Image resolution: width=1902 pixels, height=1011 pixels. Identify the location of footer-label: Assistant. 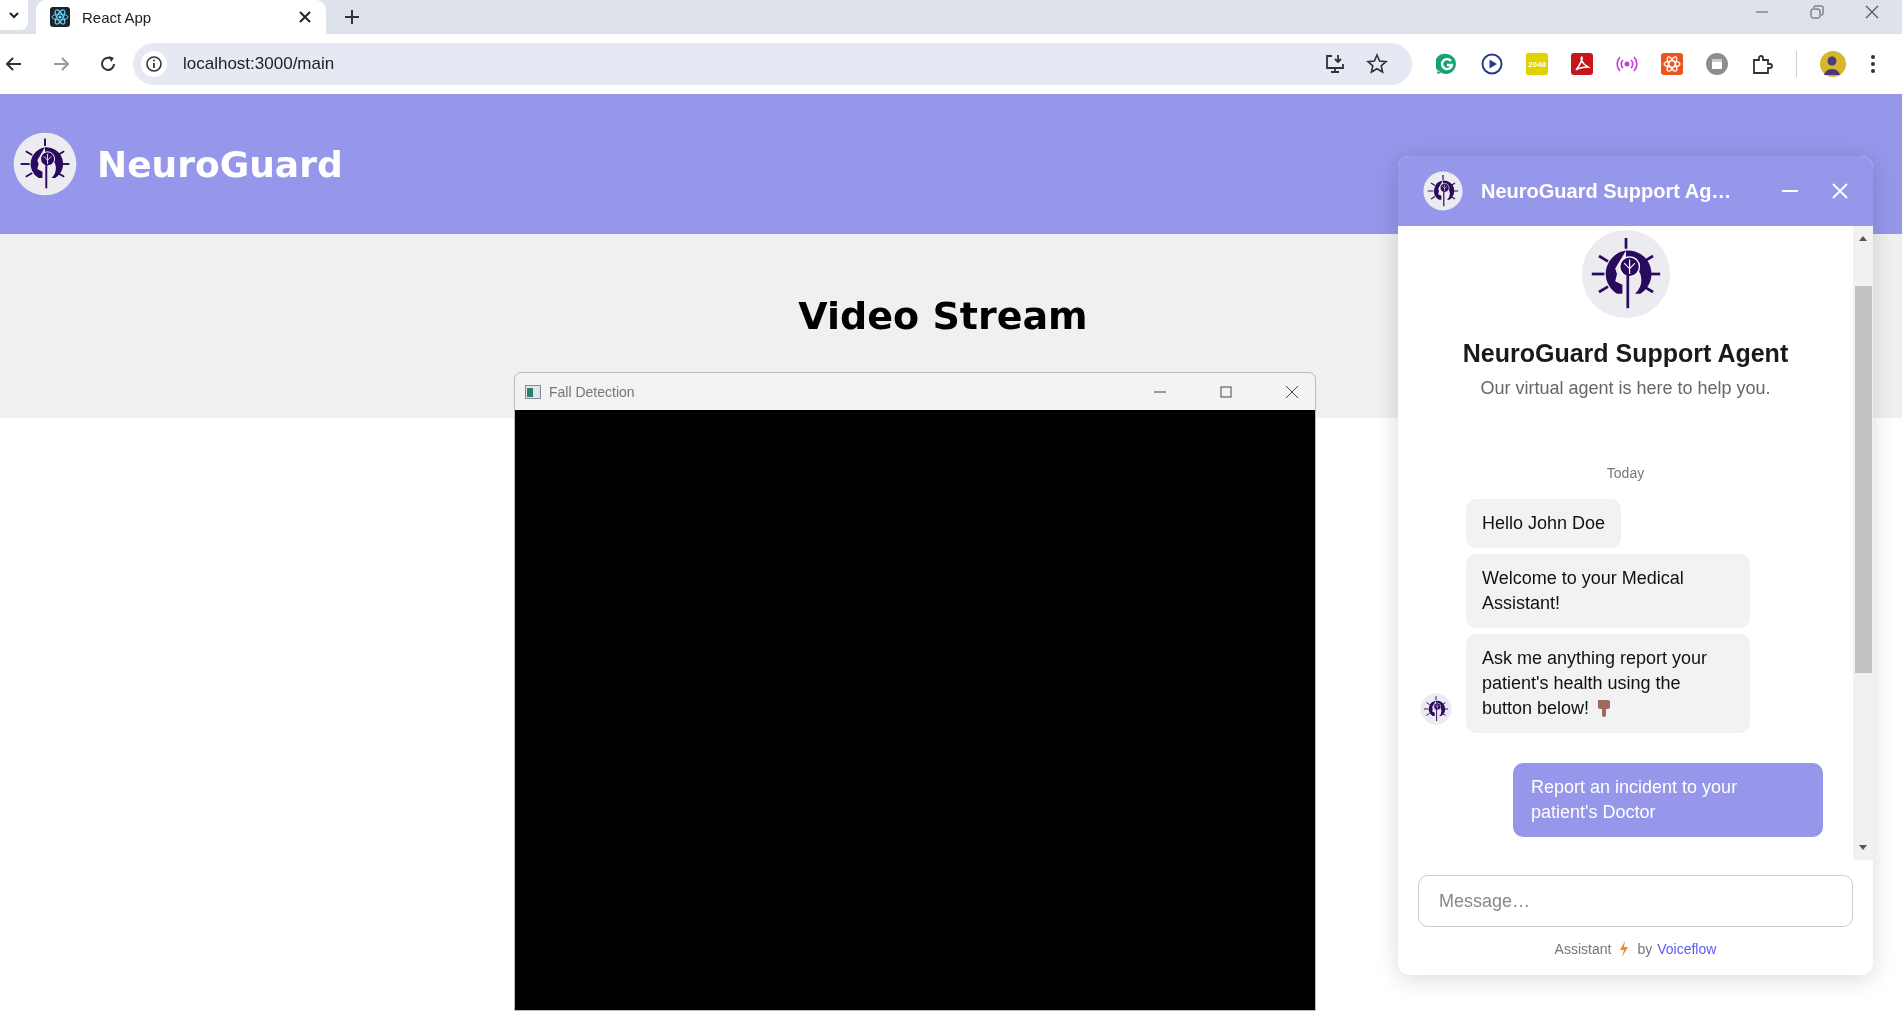
(1583, 949).